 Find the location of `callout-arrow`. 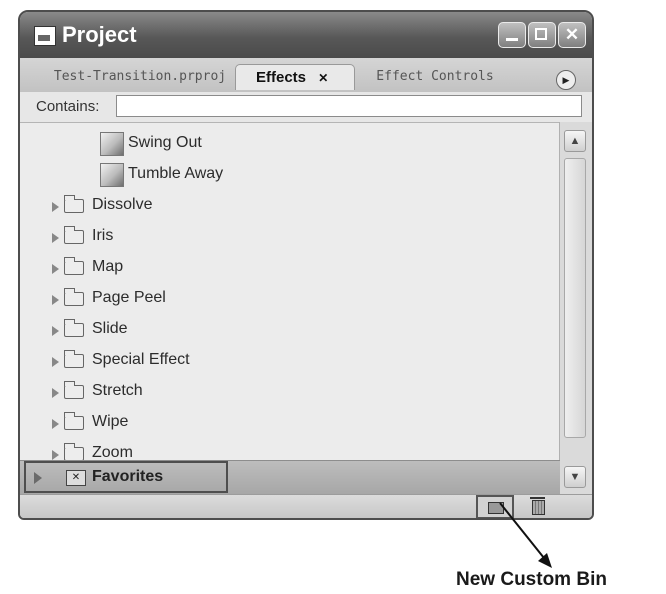

callout-arrow is located at coordinates (525, 535).